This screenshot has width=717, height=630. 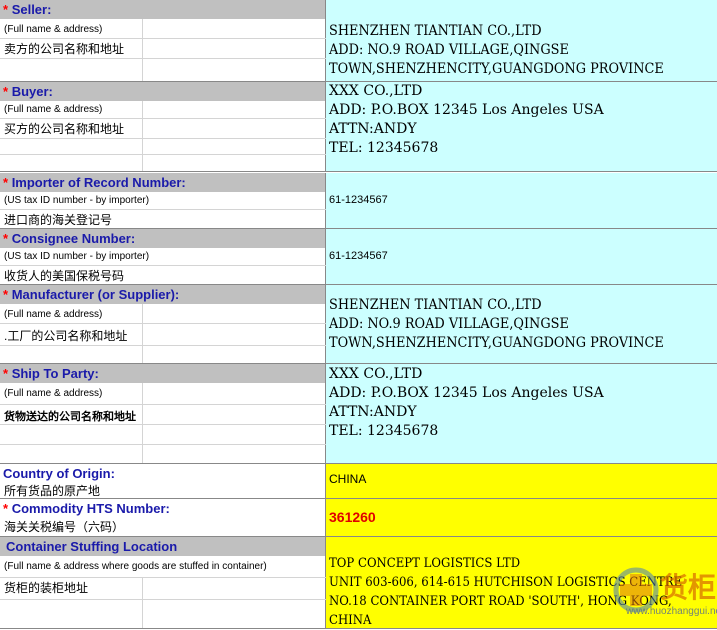 I want to click on manufacturer-cn: .工厂的公司名称和地址, so click(x=66, y=336).